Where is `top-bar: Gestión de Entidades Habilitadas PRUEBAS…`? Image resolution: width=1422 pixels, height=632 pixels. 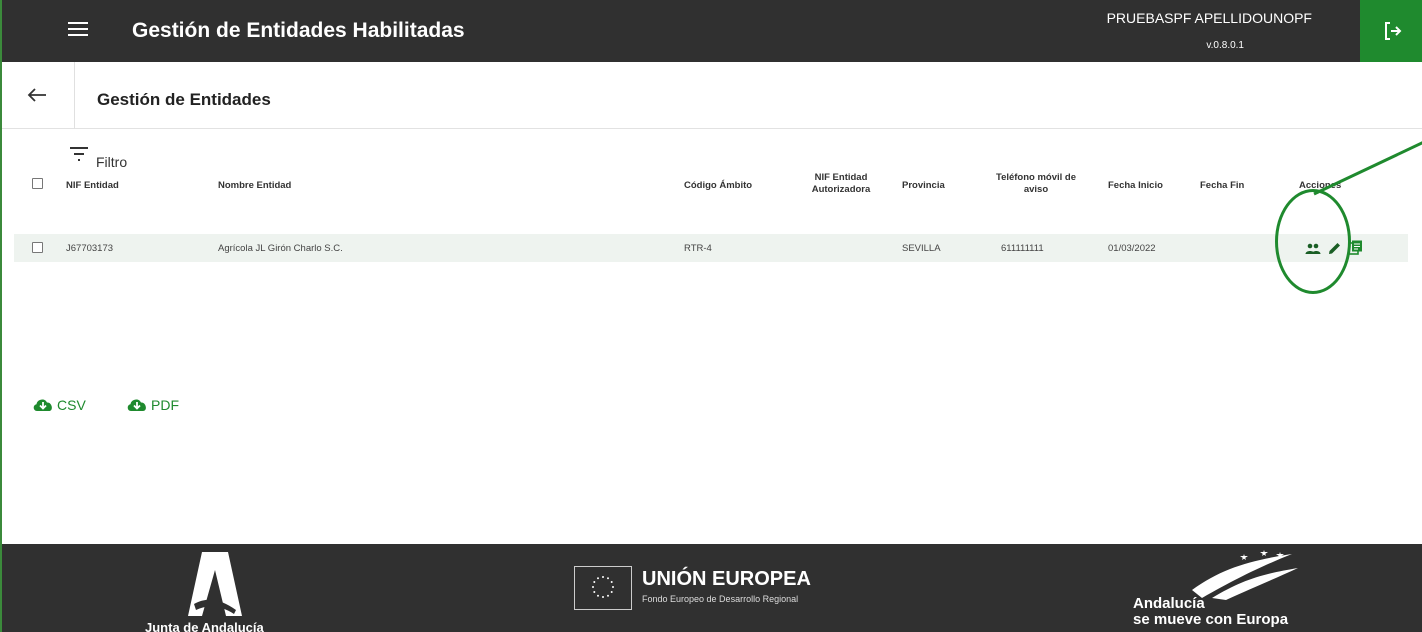
top-bar: Gestión de Entidades Habilitadas PRUEBAS… is located at coordinates (712, 31).